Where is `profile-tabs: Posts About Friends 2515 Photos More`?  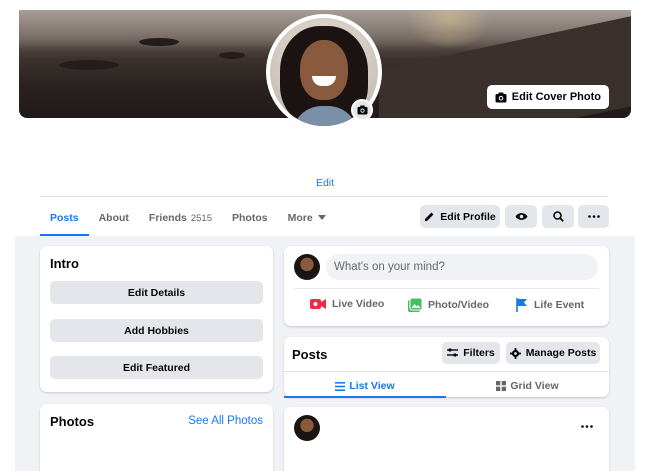 profile-tabs: Posts About Friends 2515 Photos More is located at coordinates (188, 218).